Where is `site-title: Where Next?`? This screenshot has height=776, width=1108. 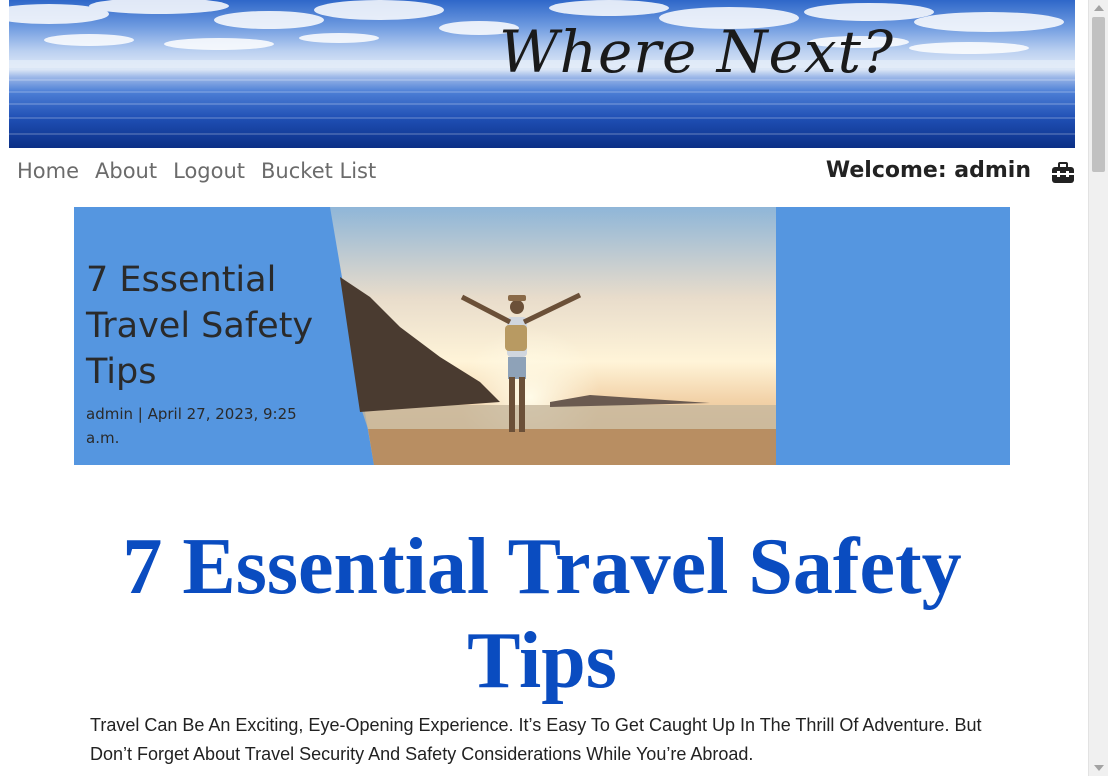 site-title: Where Next? is located at coordinates (696, 52).